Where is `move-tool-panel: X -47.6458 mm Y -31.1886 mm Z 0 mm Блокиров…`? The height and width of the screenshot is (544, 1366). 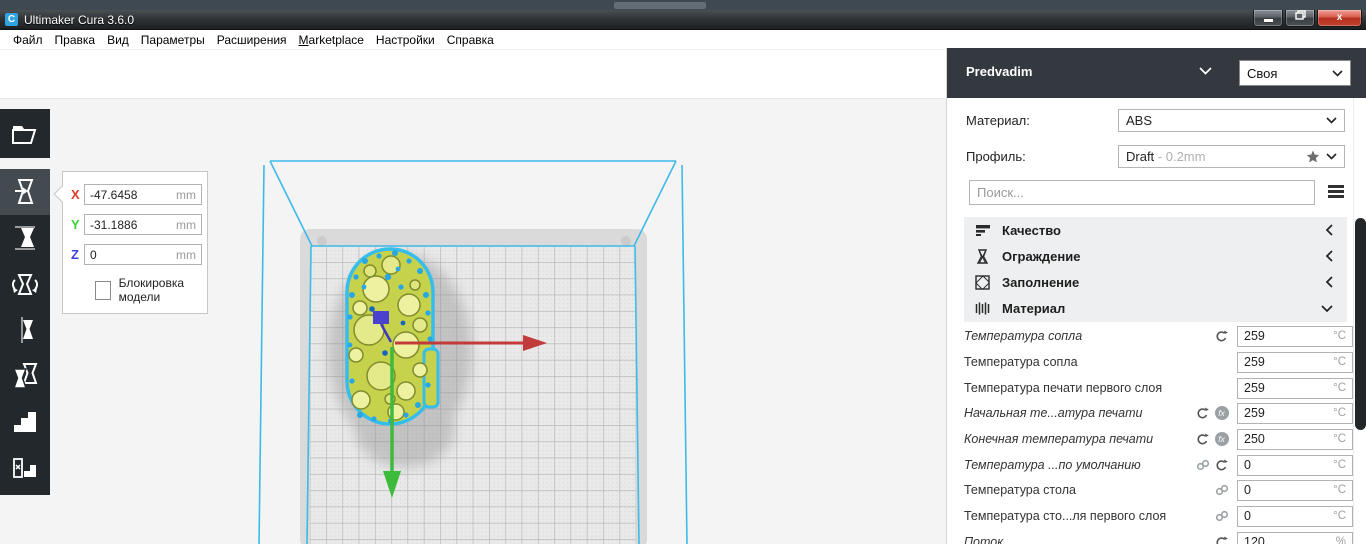
move-tool-panel: X -47.6458 mm Y -31.1886 mm Z 0 mm Блокиров… is located at coordinates (130, 242).